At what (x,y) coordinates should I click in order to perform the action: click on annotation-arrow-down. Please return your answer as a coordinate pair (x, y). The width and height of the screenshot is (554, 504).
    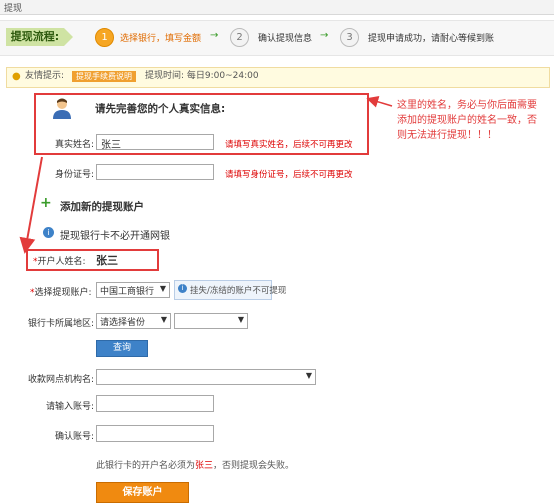
    Looking at the image, I should click on (31, 205).